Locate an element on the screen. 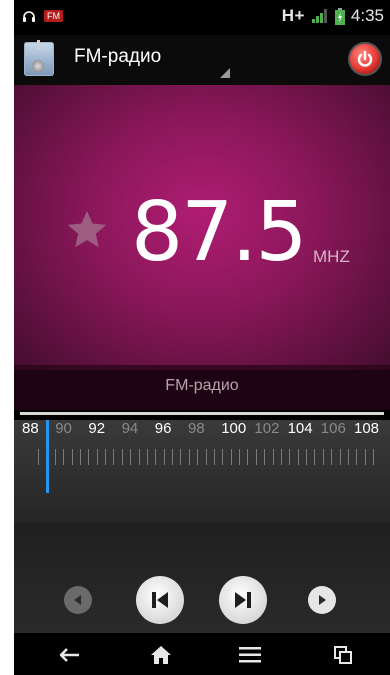  home-button is located at coordinates (161, 655).